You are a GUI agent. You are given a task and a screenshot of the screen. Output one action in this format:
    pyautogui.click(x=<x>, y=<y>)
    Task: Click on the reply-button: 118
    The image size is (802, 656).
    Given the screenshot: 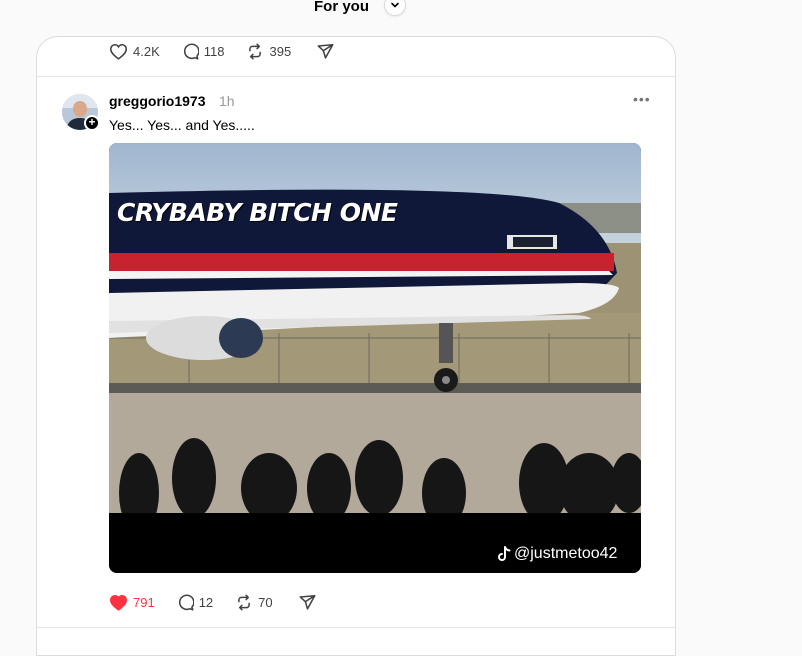 What is the action you would take?
    pyautogui.click(x=203, y=51)
    